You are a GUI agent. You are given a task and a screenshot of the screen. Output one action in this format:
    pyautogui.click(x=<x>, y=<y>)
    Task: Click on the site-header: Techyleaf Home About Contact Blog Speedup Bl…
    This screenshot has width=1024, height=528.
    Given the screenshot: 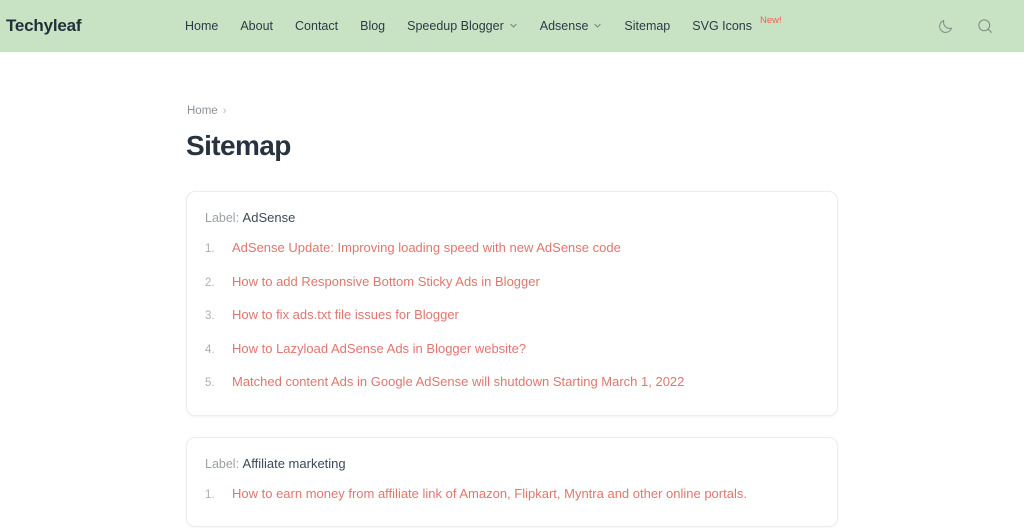 What is the action you would take?
    pyautogui.click(x=512, y=26)
    